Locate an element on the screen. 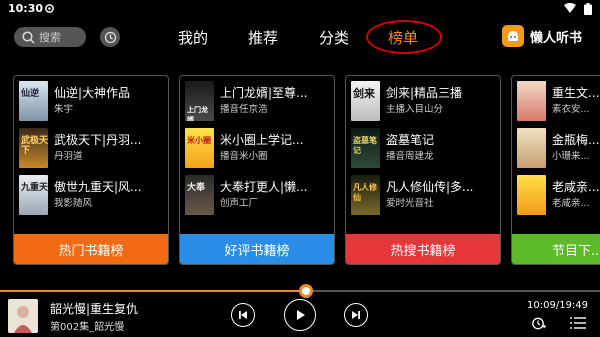  cover-lettering: 盗墓笔记 is located at coordinates (365, 145).